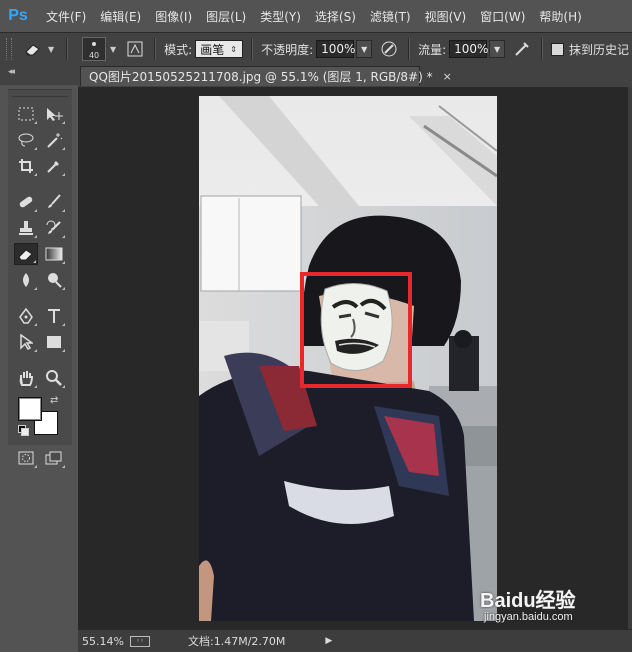  I want to click on close-icon: ×, so click(447, 76).